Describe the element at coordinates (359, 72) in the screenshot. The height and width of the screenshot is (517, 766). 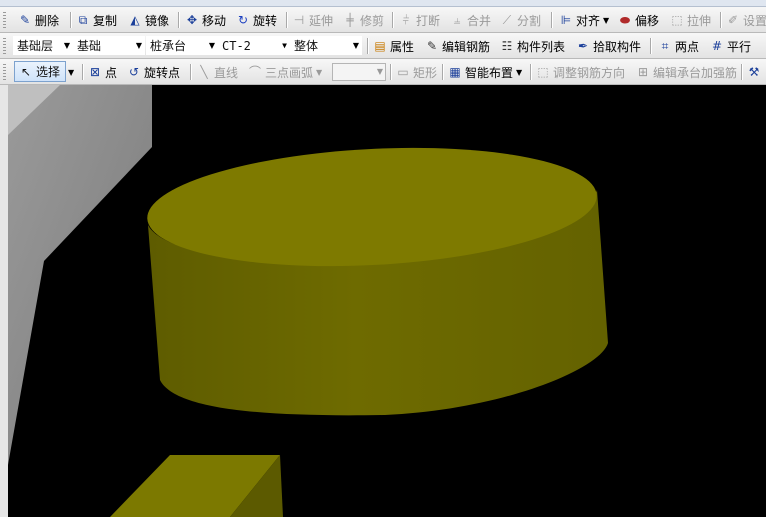
I see `arc-option-select: ▼` at that location.